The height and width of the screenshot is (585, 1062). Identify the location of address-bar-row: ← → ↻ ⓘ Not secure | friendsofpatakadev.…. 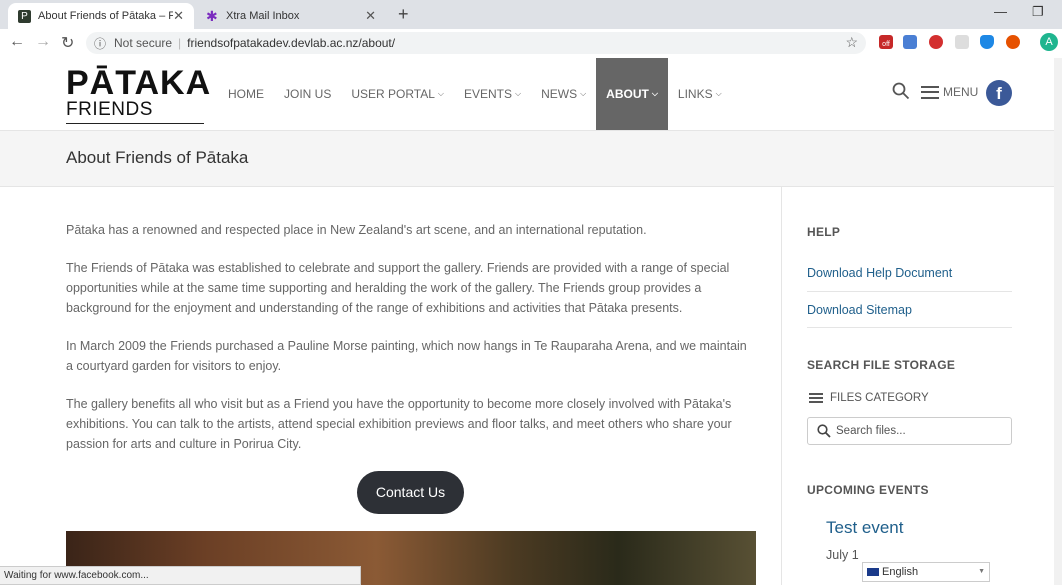
(531, 44).